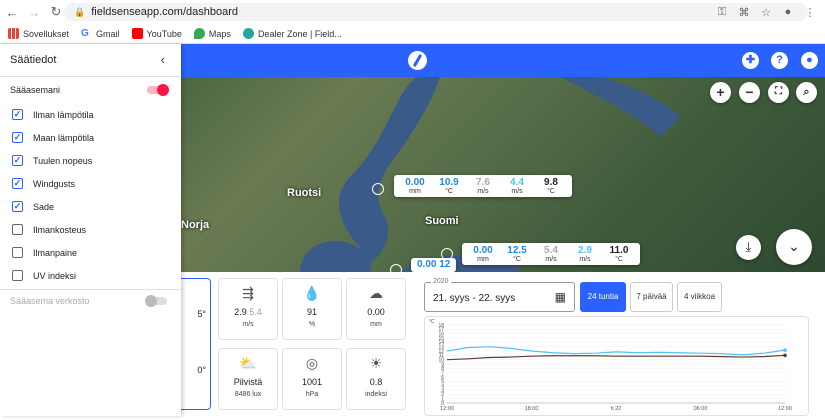  Describe the element at coordinates (312, 324) in the screenshot. I see `humidity-unit: %` at that location.